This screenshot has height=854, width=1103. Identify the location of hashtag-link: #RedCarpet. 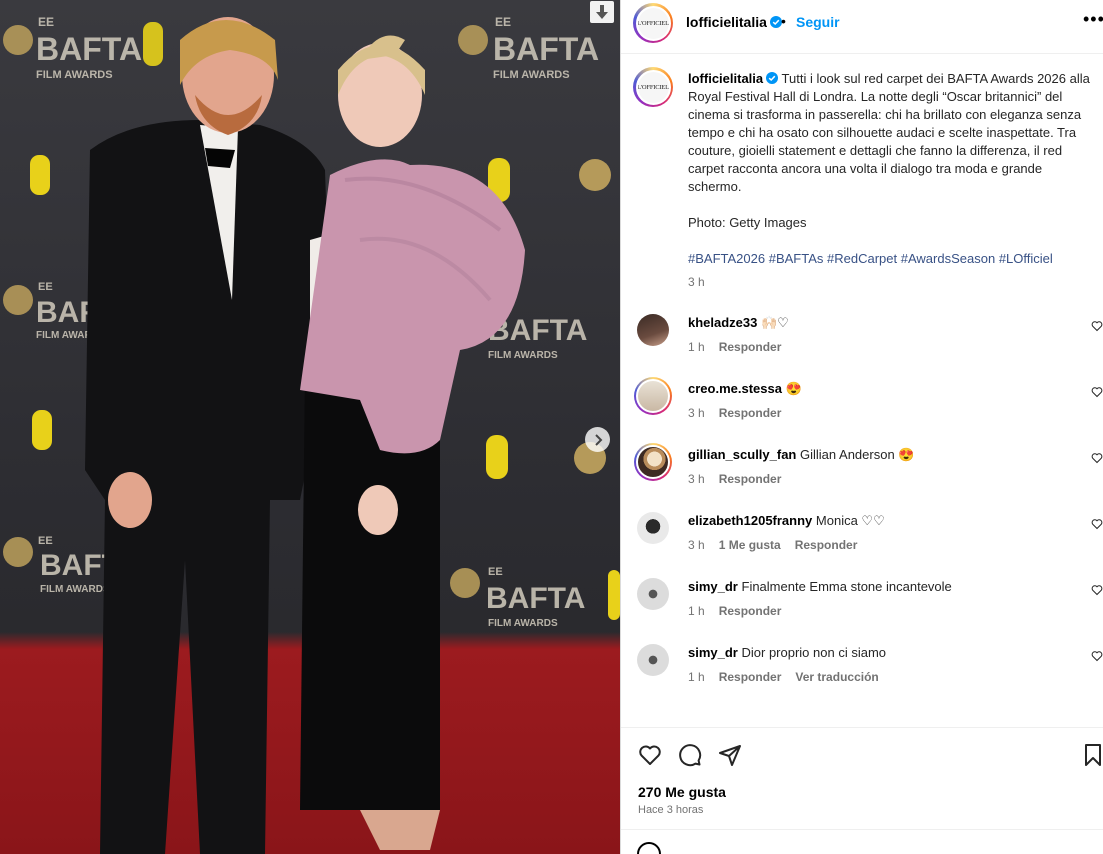
(862, 258).